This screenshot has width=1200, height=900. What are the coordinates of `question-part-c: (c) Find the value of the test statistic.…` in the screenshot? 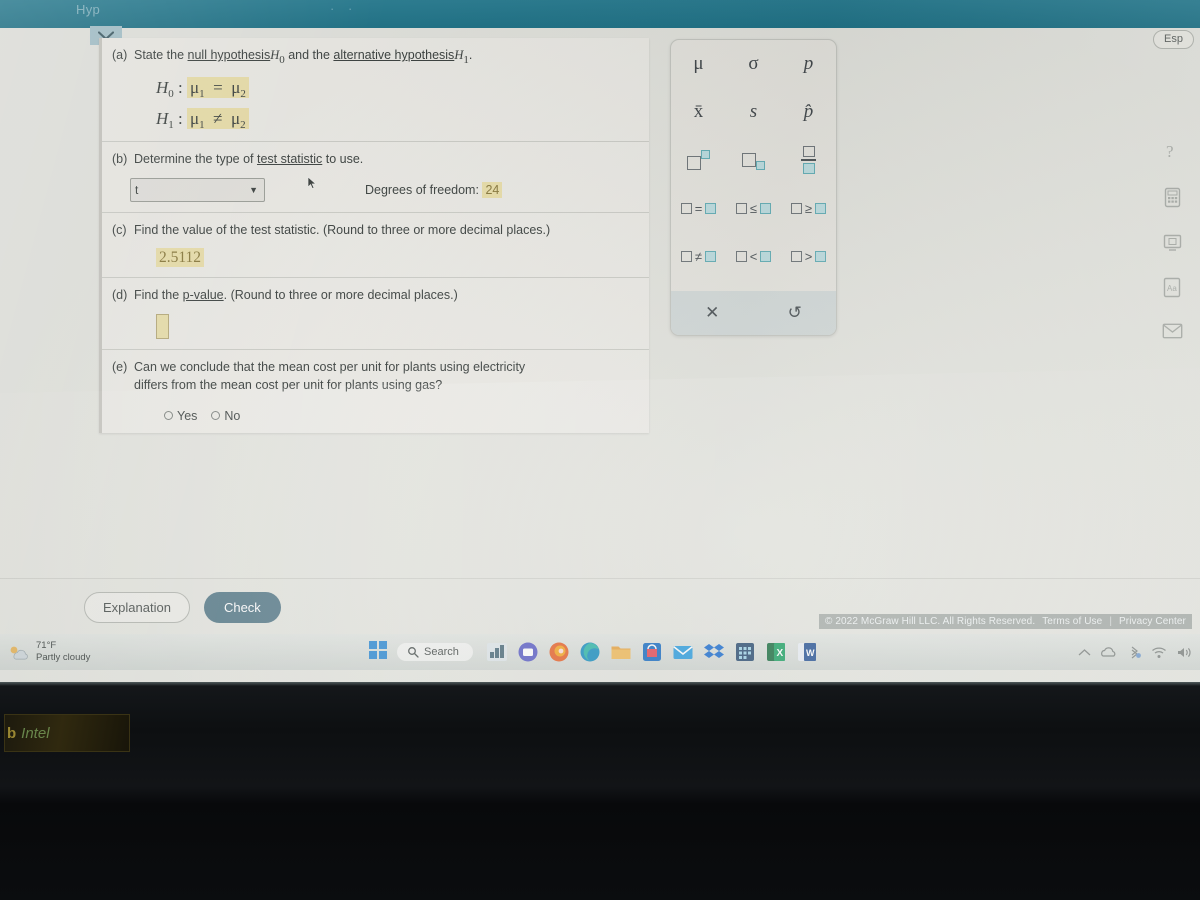 It's located at (375, 246).